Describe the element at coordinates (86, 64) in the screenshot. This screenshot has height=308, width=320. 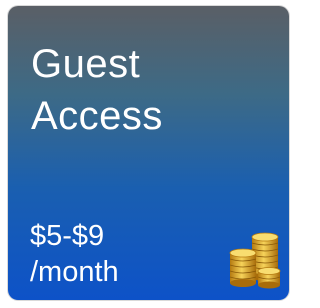
I see `title-line-1: Guest` at that location.